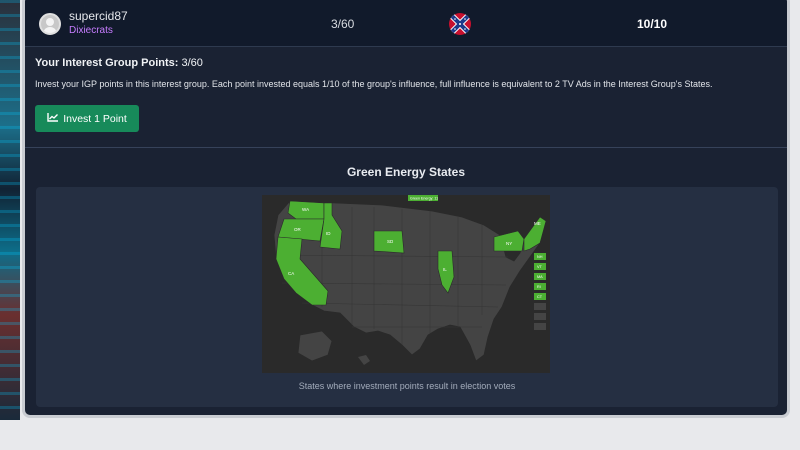  Describe the element at coordinates (192, 63) in the screenshot. I see `igp-value: 3/60` at that location.